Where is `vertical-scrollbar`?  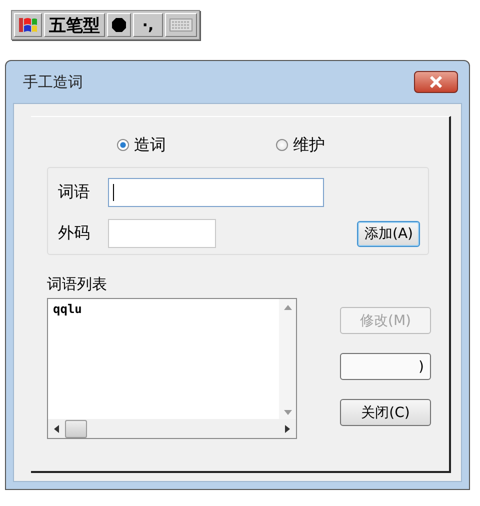
vertical-scrollbar is located at coordinates (287, 360).